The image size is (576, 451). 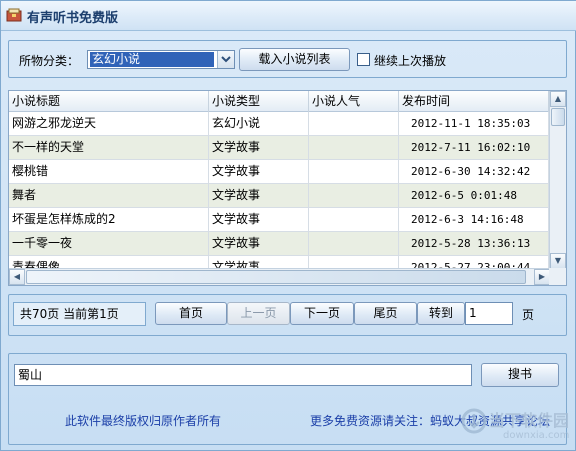 I want to click on table-row: 舞者 文学故事 2012-6-5 0:01:48, so click(x=279, y=196).